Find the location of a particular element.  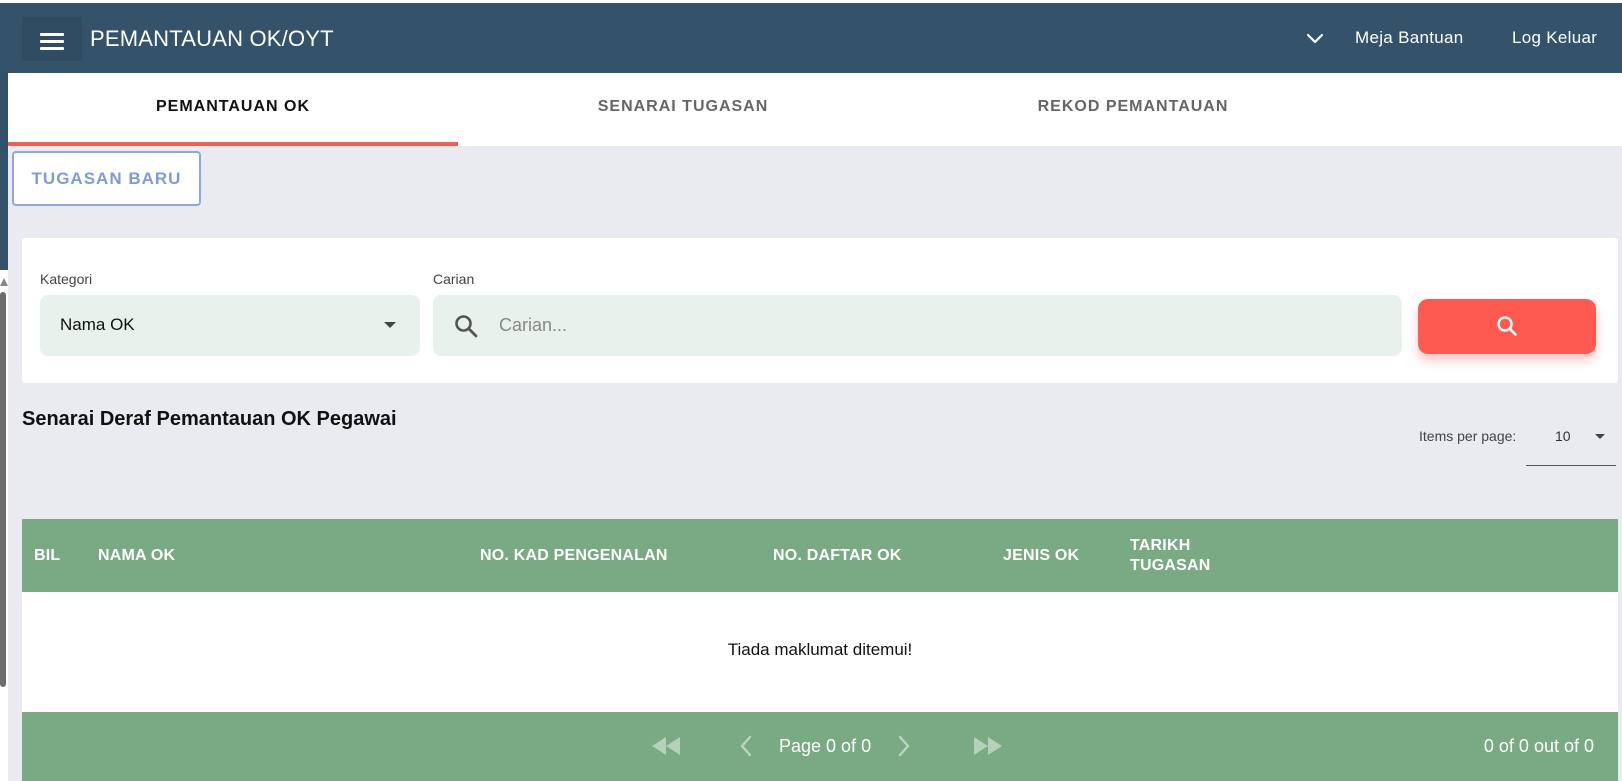

column-header-jenis-ok: JENIS OK is located at coordinates (1041, 555).